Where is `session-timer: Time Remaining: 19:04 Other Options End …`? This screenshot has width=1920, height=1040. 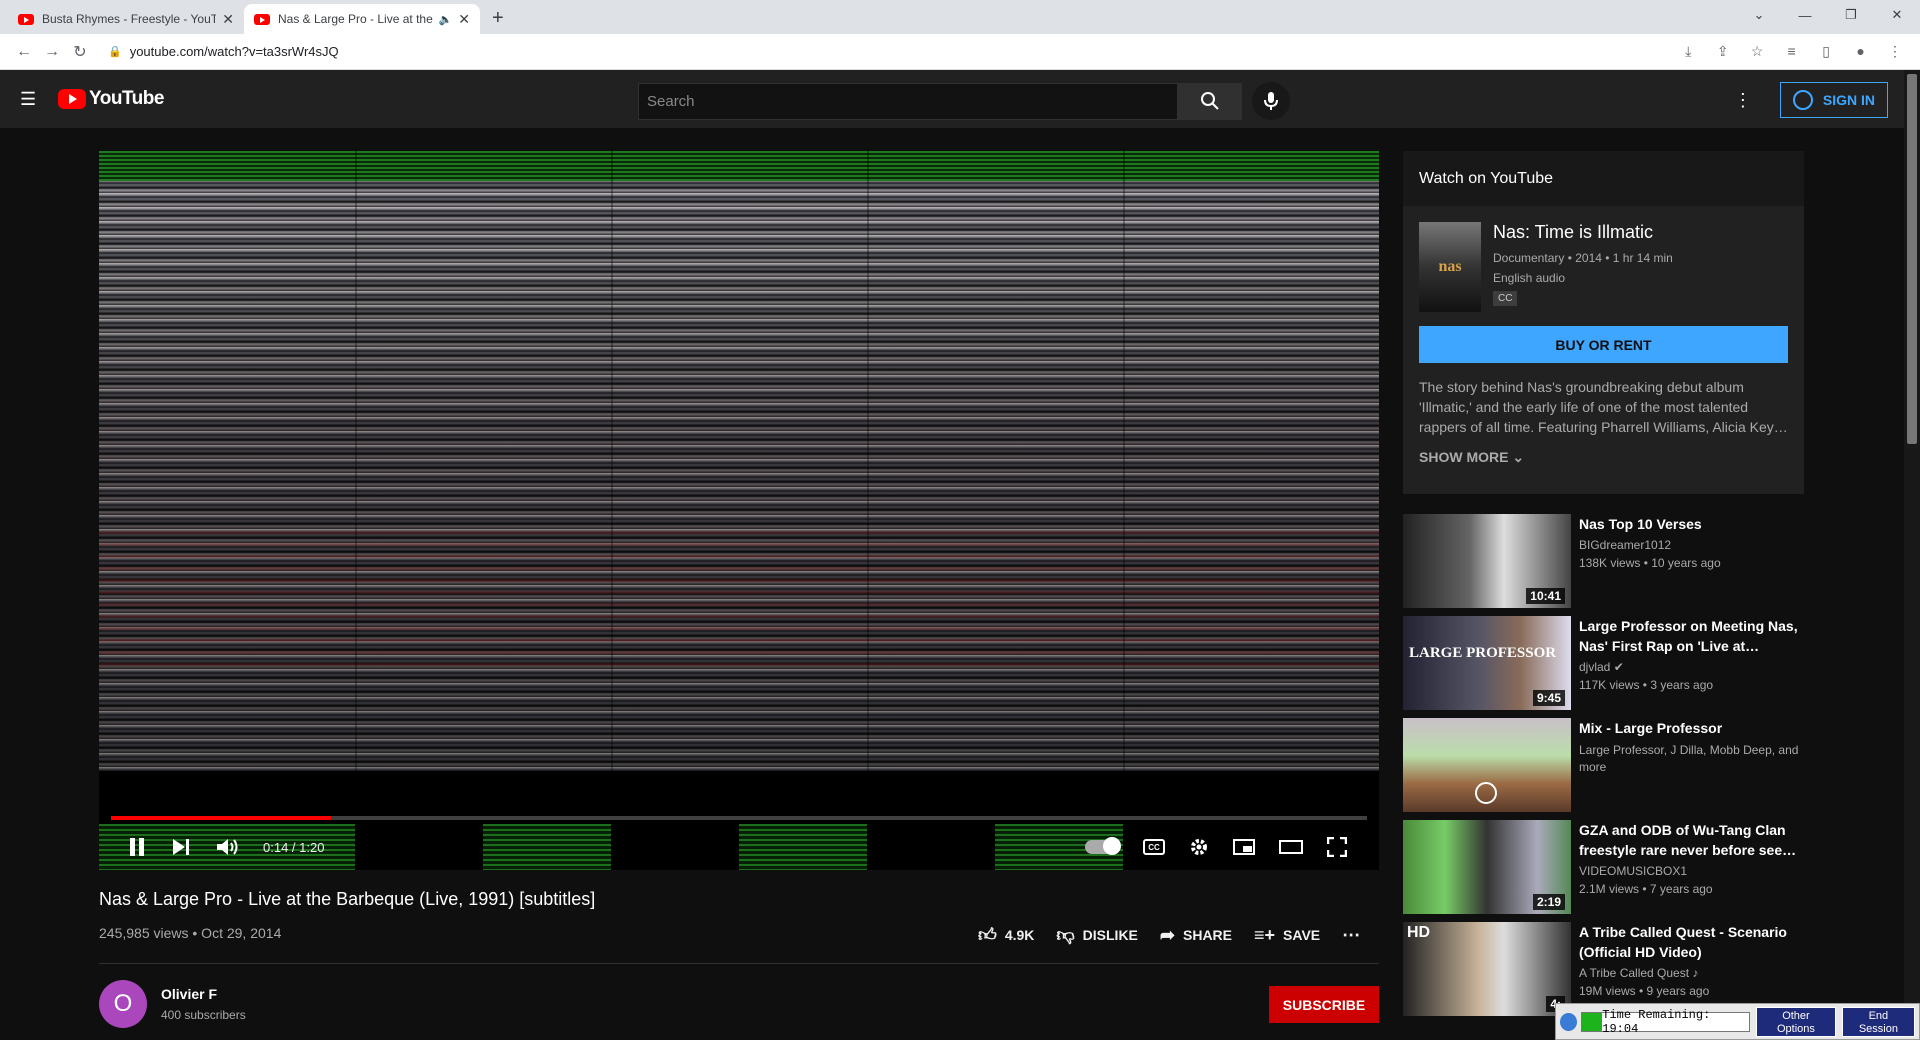
session-timer: Time Remaining: 19:04 Other Options End … is located at coordinates (1737, 1021).